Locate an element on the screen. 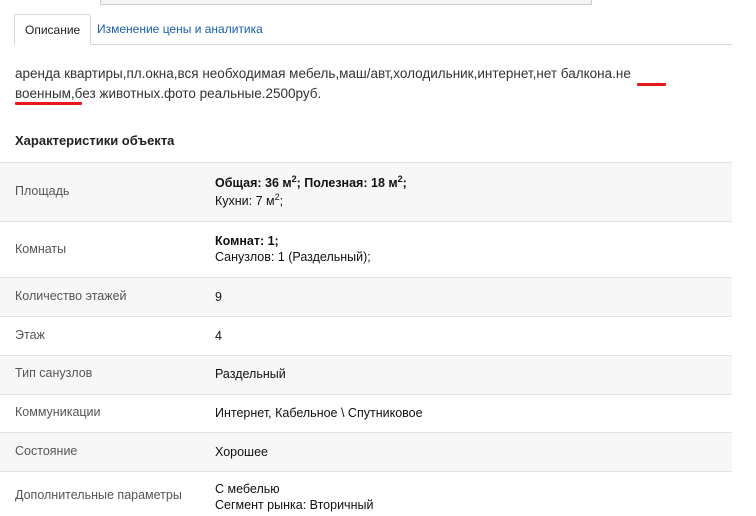 This screenshot has width=756, height=516. spec-value: Раздельный is located at coordinates (250, 374).